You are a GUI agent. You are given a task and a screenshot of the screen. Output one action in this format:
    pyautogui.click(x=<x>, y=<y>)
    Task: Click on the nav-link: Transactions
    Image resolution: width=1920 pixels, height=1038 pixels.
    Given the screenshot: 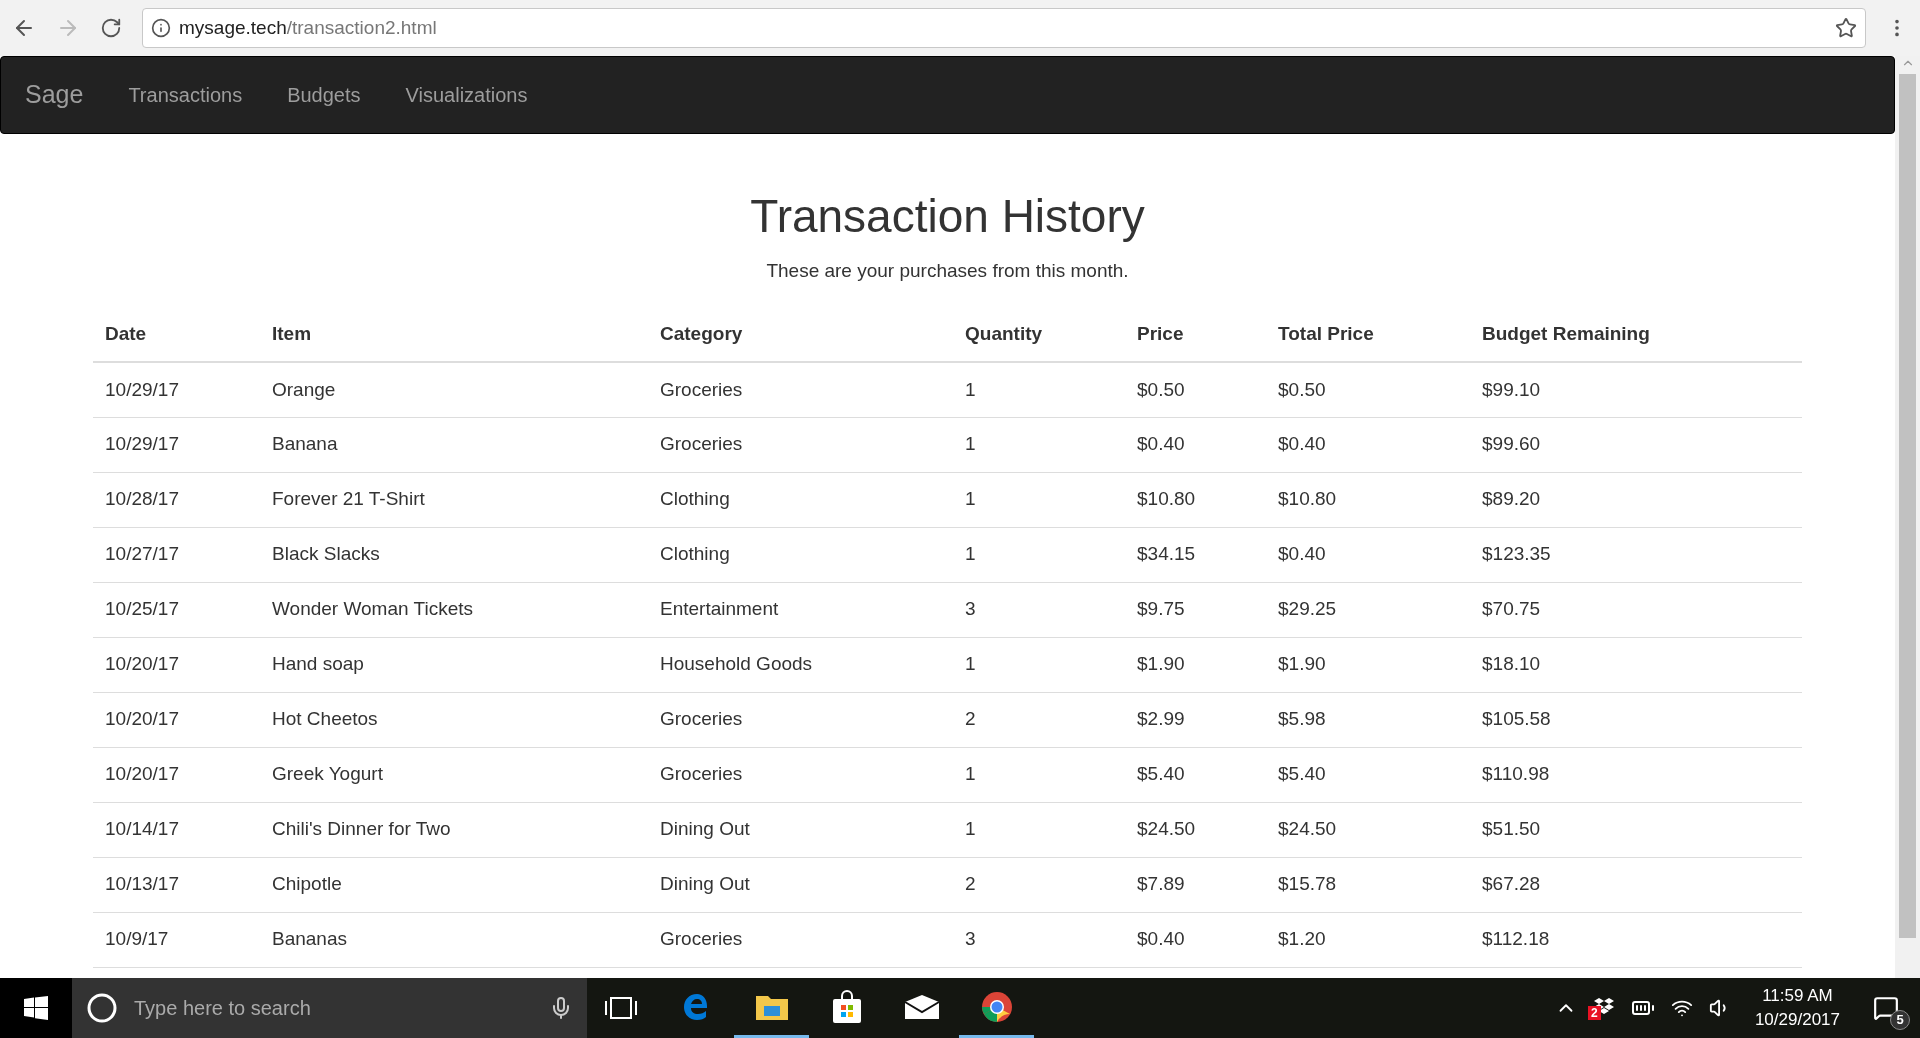 What is the action you would take?
    pyautogui.click(x=185, y=95)
    